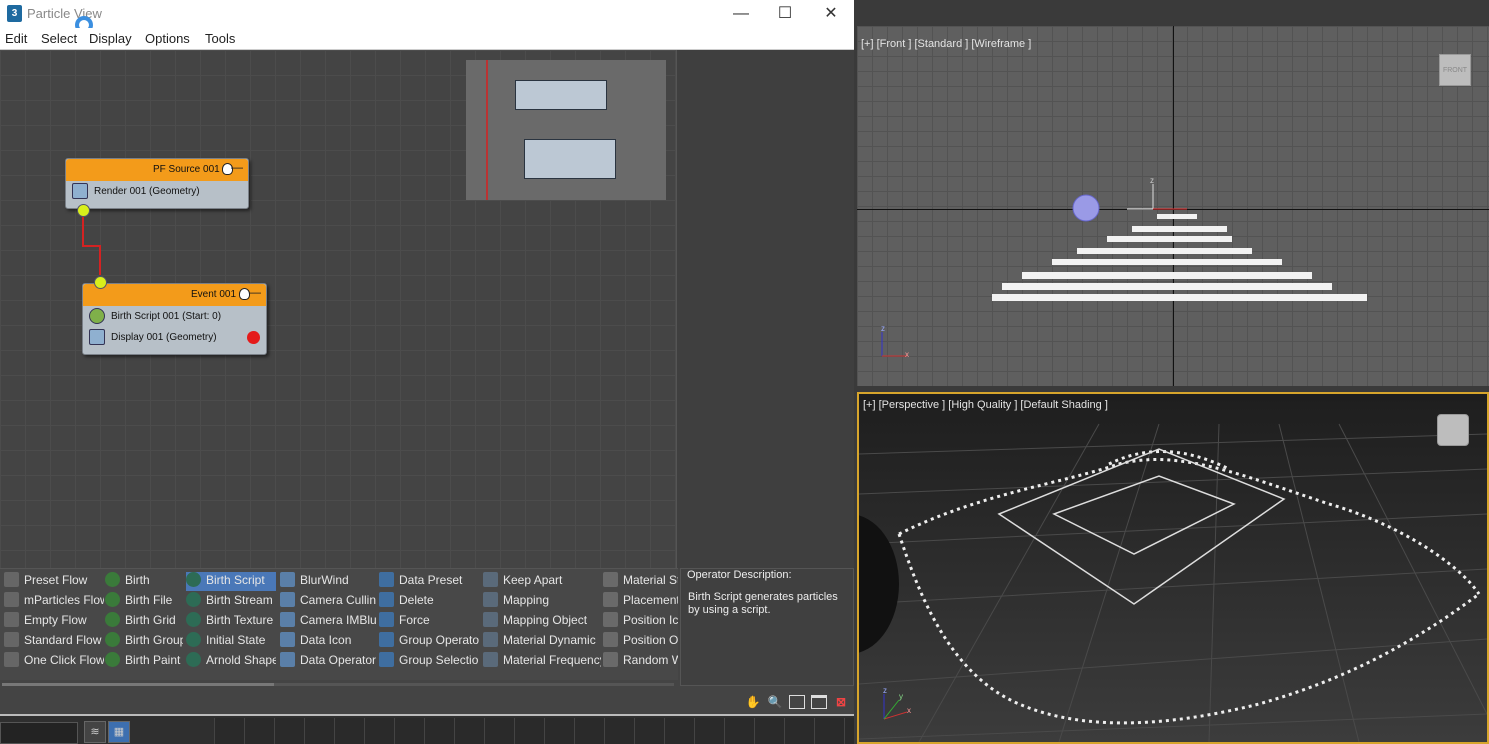 The image size is (1489, 744). I want to click on menu-display: Display, so click(110, 38).